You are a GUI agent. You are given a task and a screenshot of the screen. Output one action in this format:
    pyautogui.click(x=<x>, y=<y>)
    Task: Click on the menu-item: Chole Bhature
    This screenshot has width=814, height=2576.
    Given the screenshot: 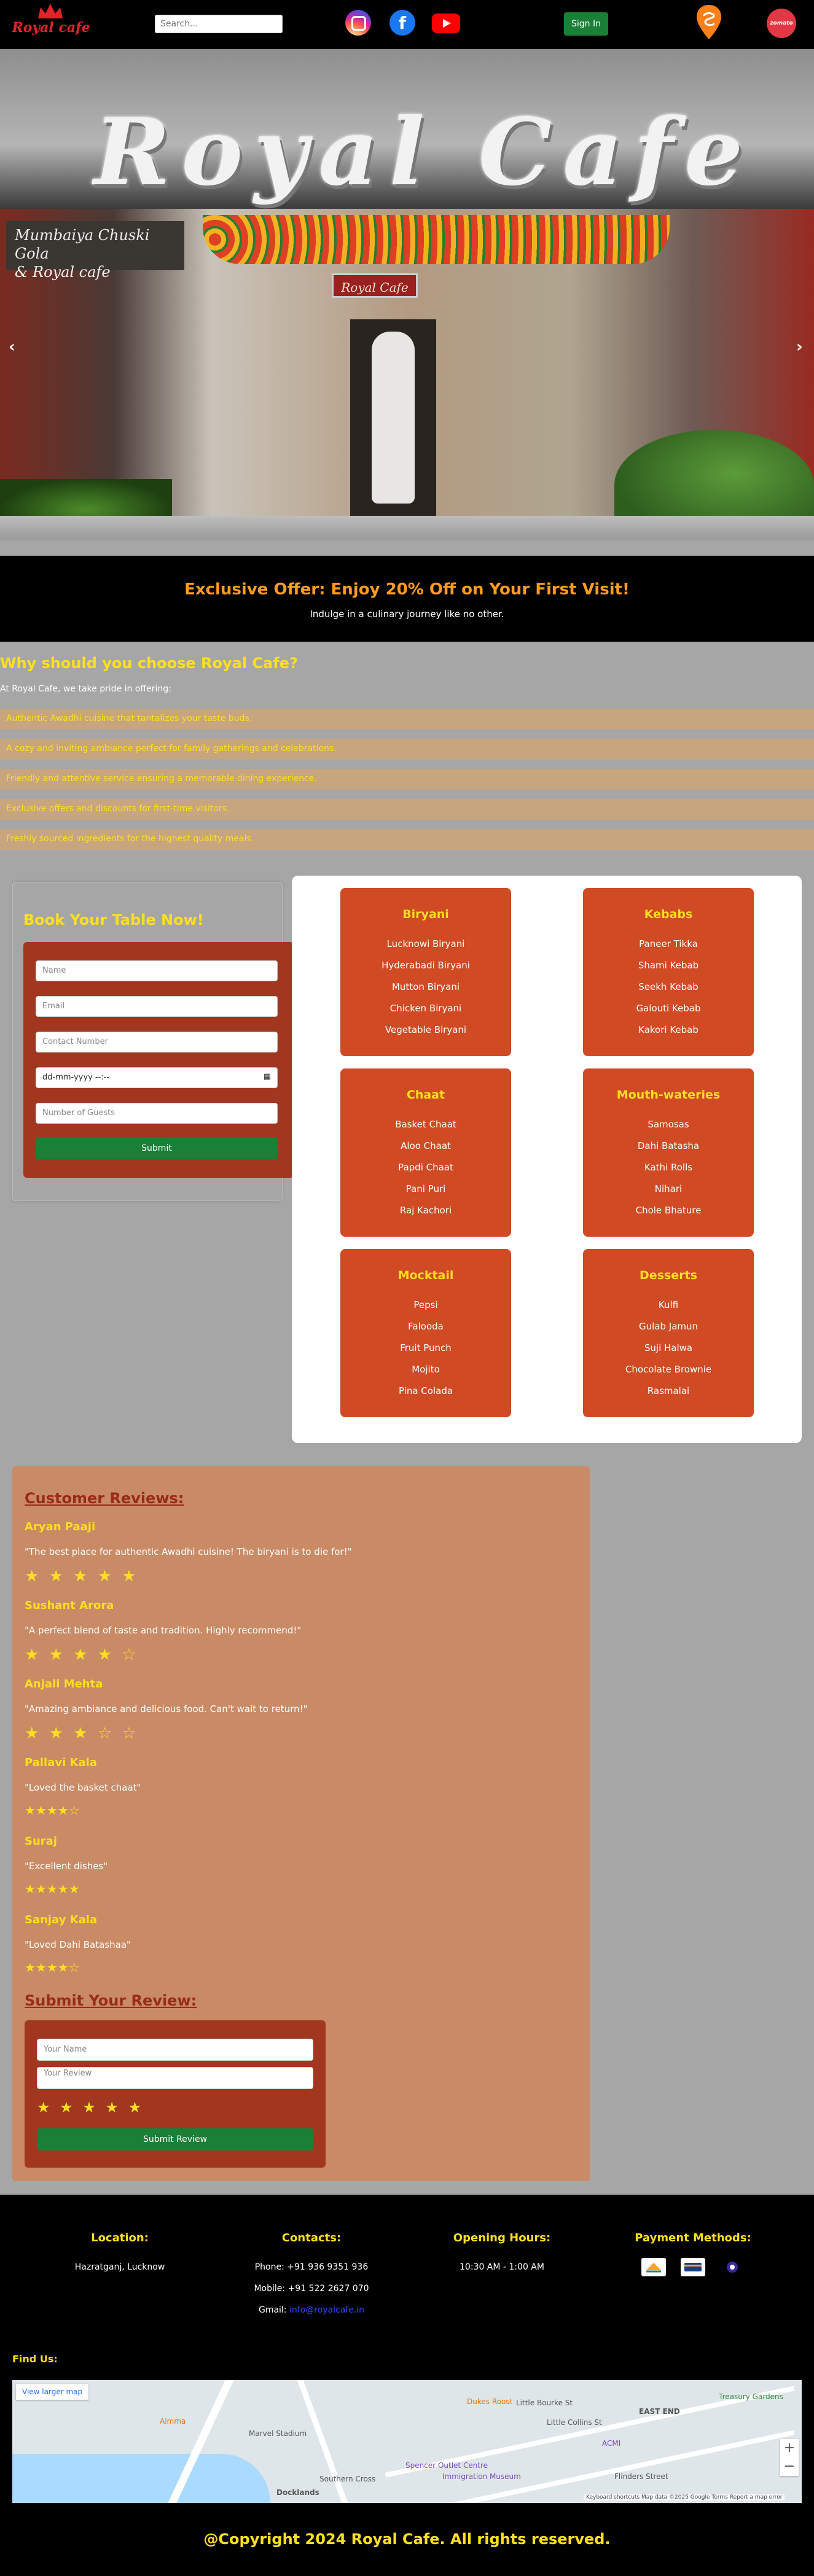 What is the action you would take?
    pyautogui.click(x=668, y=1210)
    